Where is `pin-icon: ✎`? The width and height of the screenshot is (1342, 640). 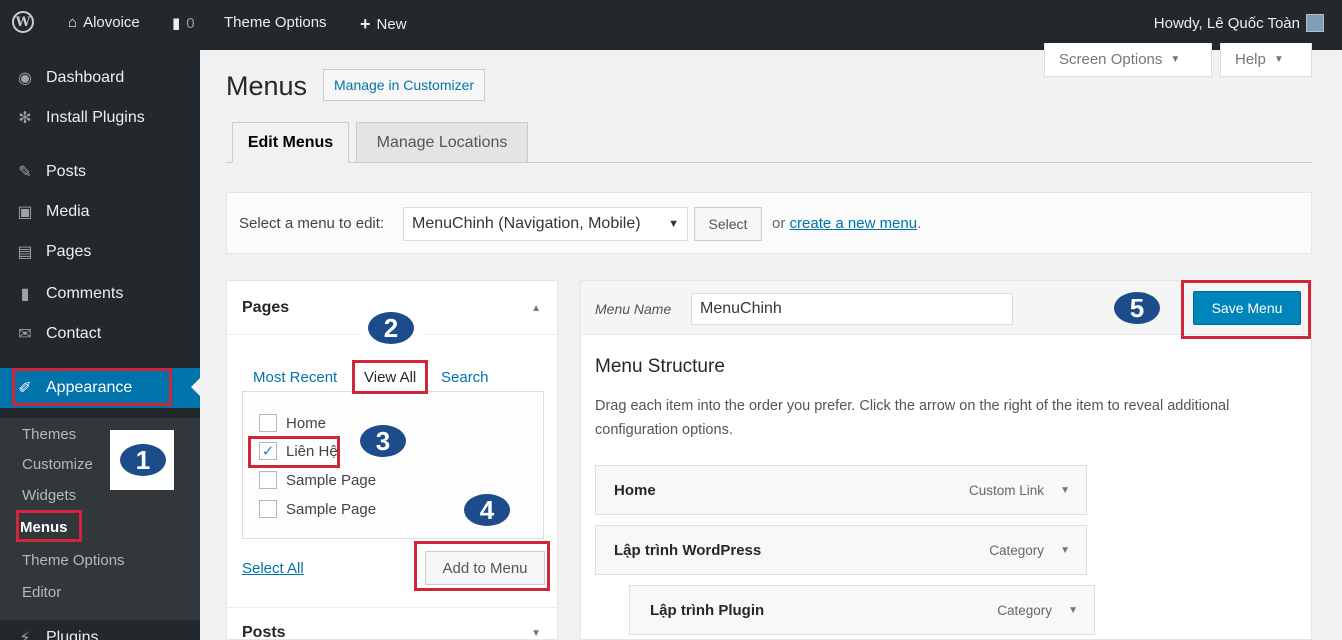 pin-icon: ✎ is located at coordinates (25, 172).